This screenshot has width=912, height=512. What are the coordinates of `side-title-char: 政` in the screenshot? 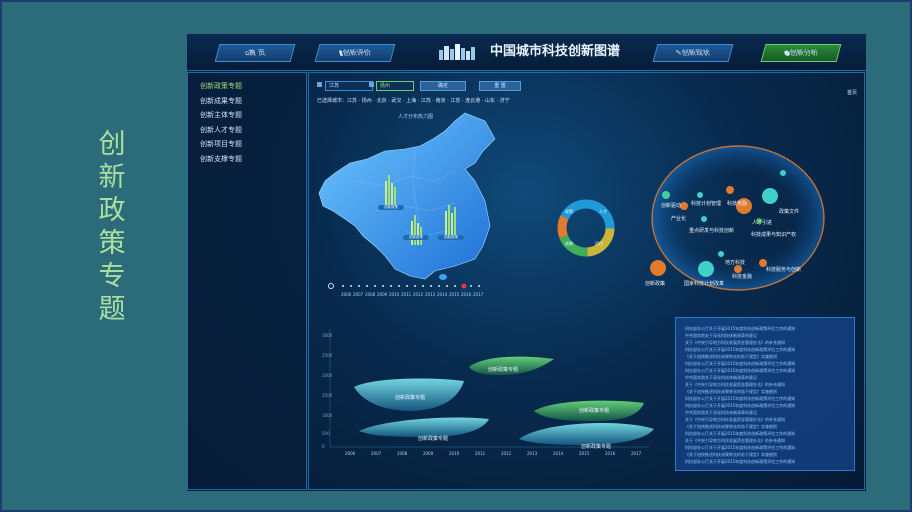 It's located at (112, 210).